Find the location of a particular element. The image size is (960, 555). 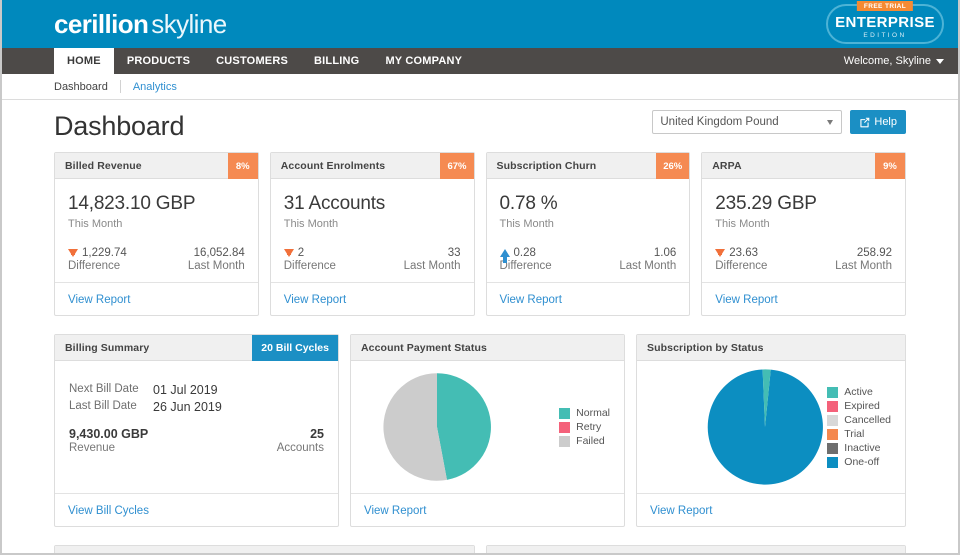

legend-swatch-active is located at coordinates (833, 392).